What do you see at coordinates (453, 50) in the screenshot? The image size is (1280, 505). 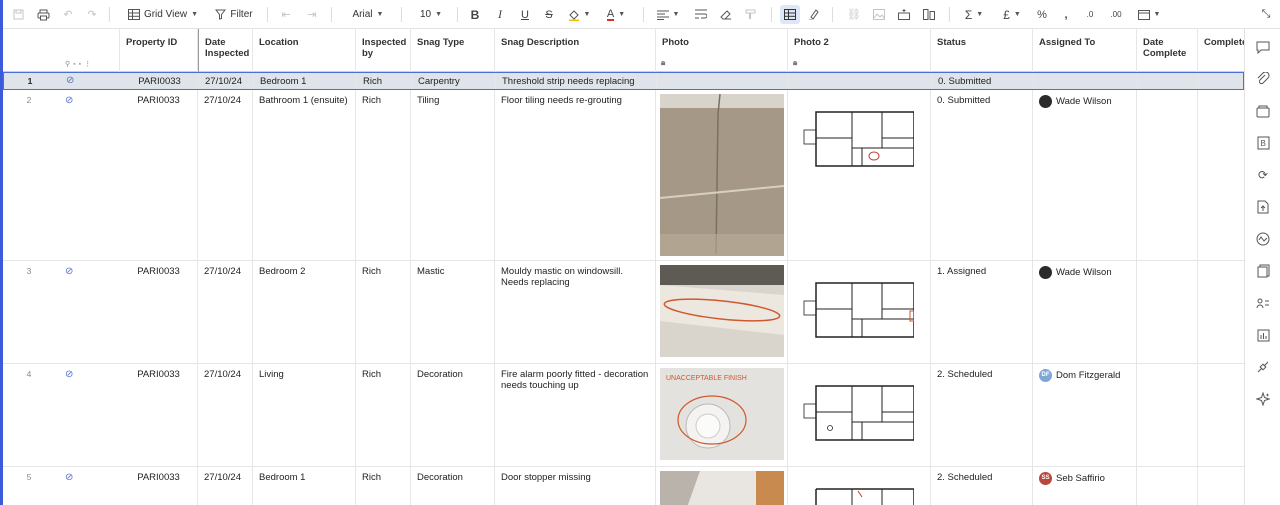 I see `col-header-snag-type: Snag Type` at bounding box center [453, 50].